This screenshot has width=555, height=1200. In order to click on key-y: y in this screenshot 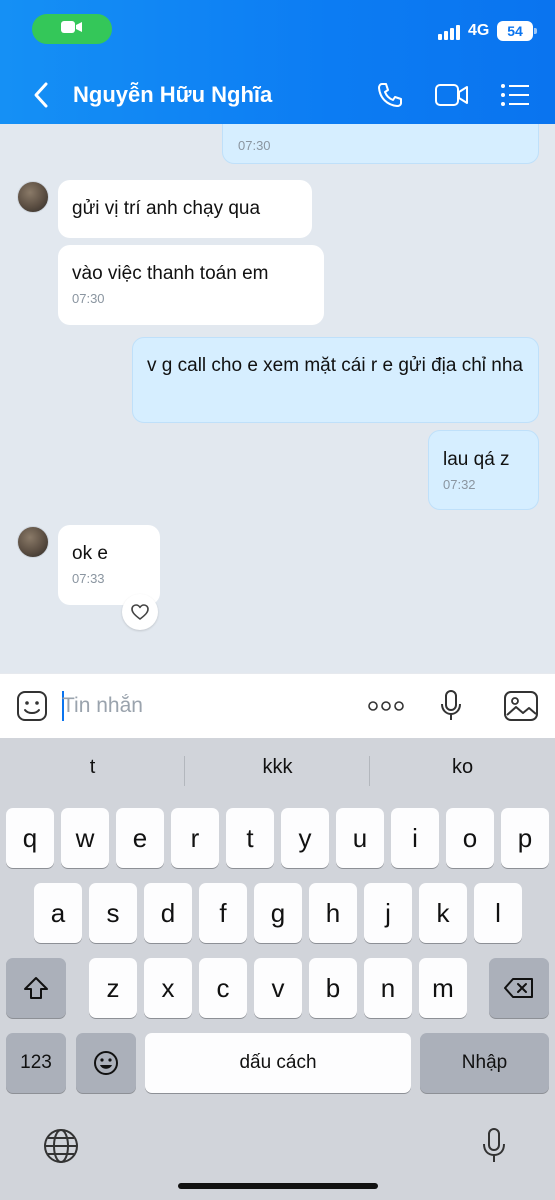, I will do `click(305, 838)`.